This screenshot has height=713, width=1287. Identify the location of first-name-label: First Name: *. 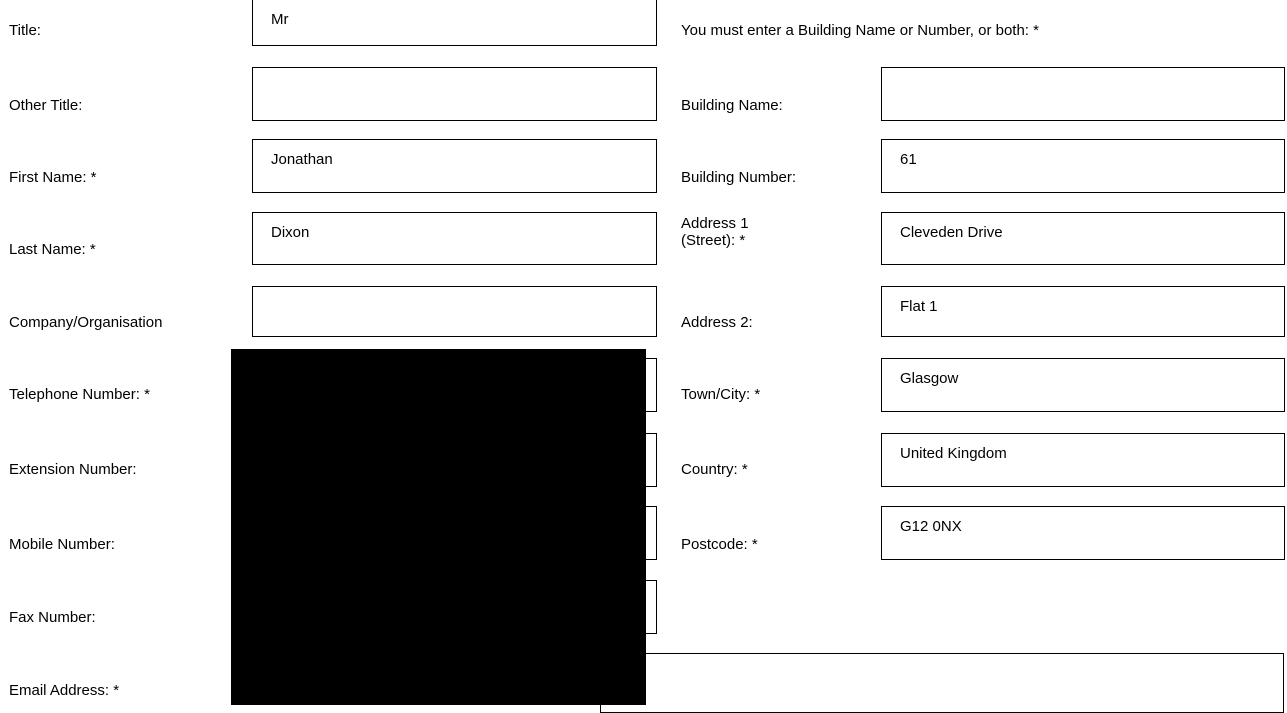
(53, 177).